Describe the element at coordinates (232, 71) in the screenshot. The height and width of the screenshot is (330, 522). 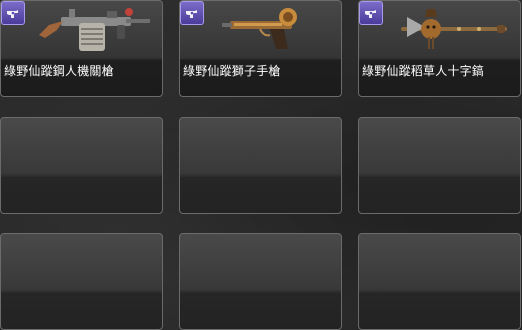
I see `item-name: 綠野仙蹤獅子手槍` at that location.